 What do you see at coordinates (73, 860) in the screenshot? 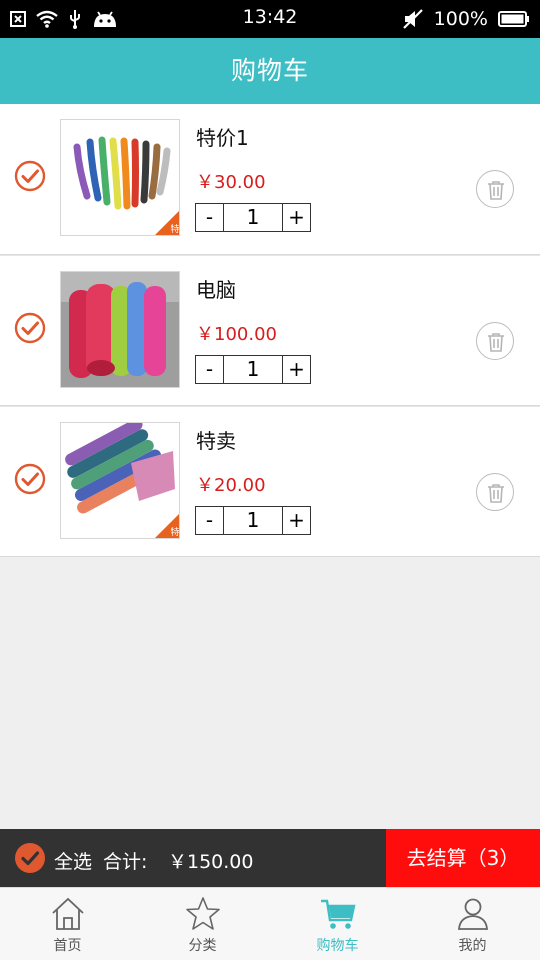
I see `select-all-label: 全选` at bounding box center [73, 860].